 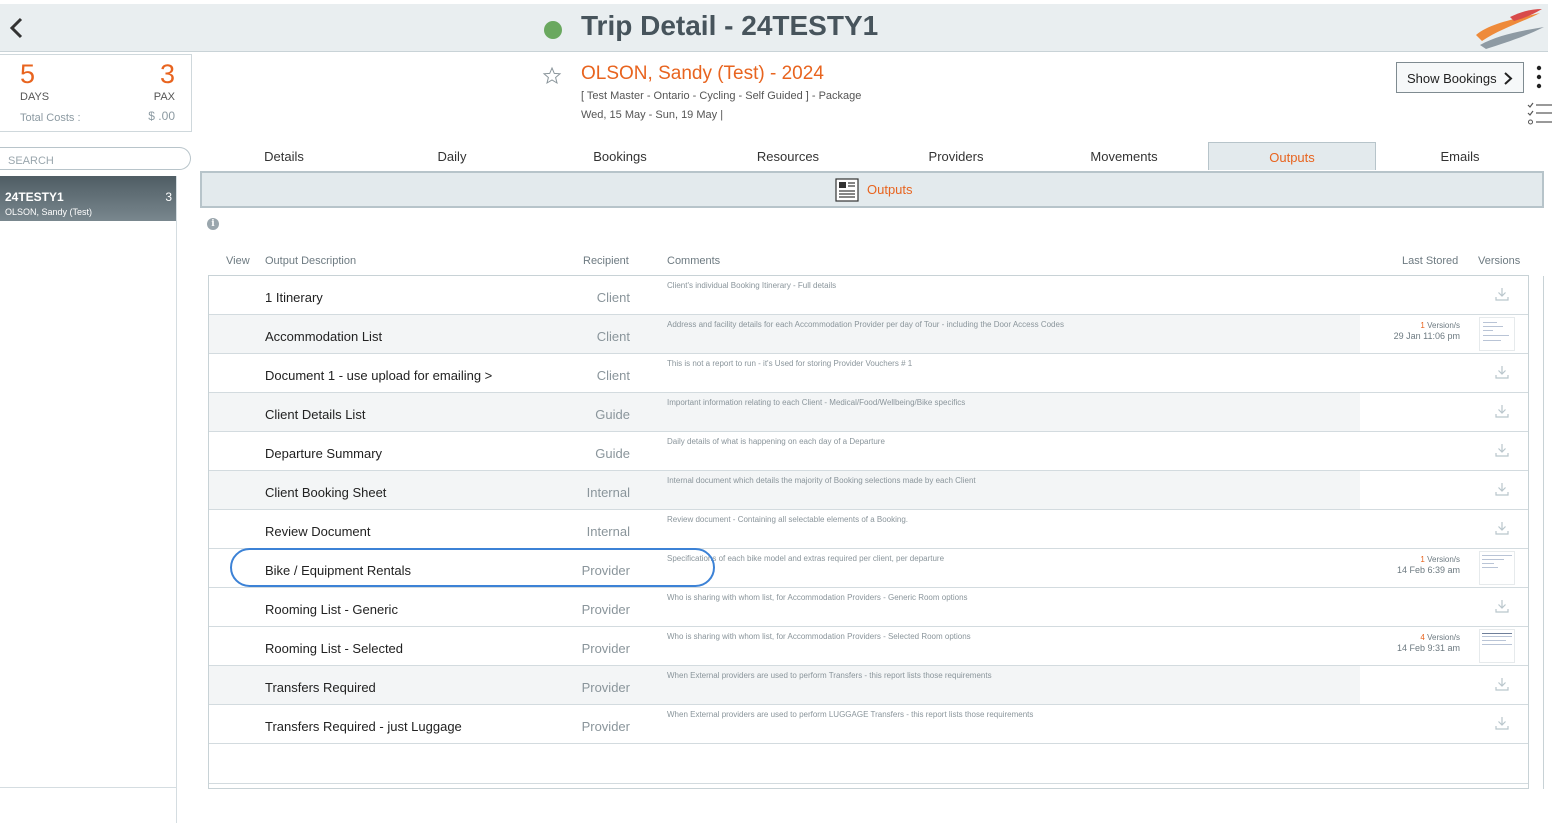 What do you see at coordinates (606, 261) in the screenshot?
I see `column-header-recipient: Recipient` at bounding box center [606, 261].